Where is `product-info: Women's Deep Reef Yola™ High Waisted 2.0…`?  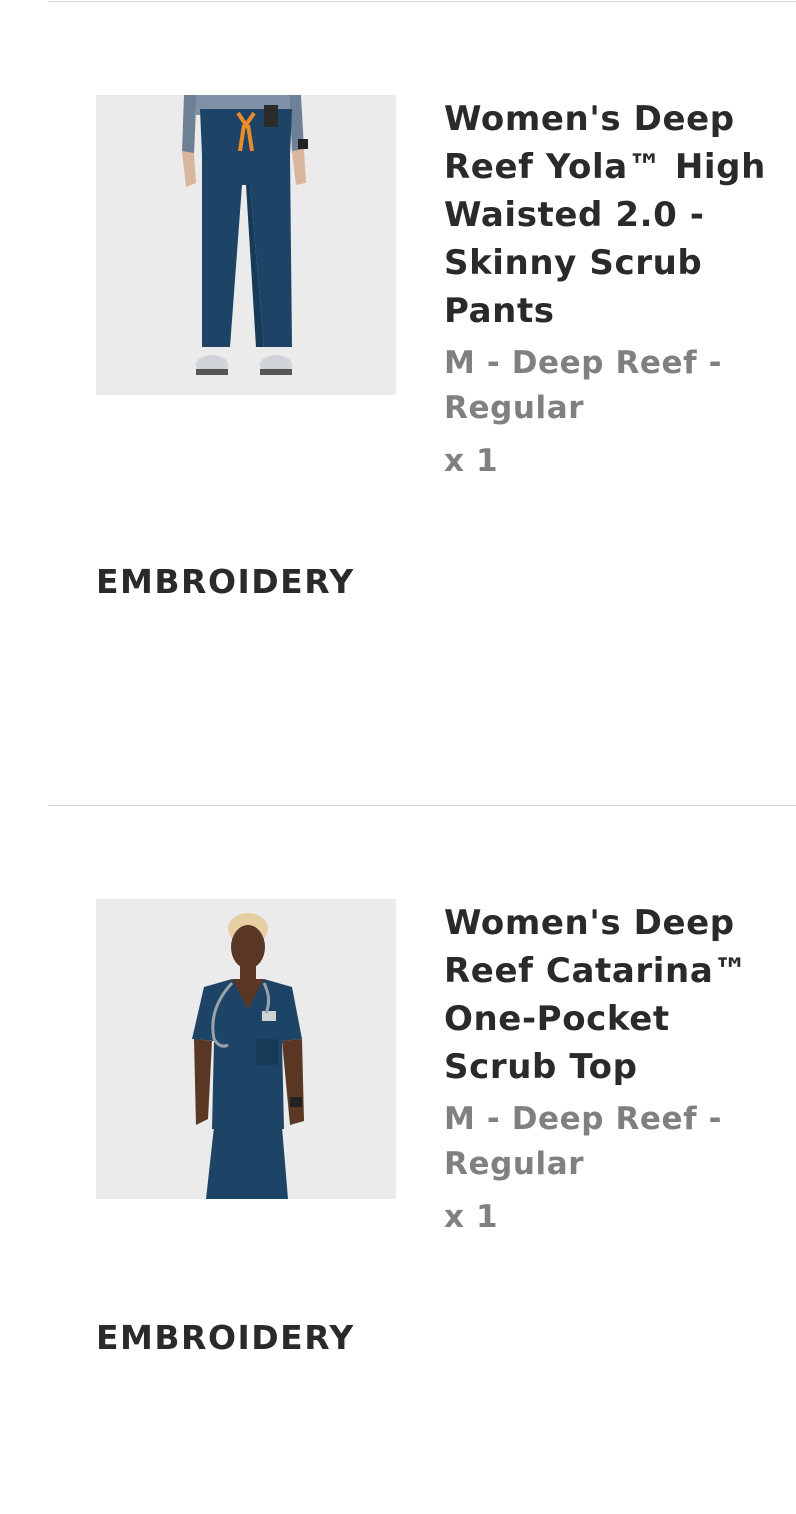 product-info: Women's Deep Reef Yola™ High Waisted 2.0… is located at coordinates (614, 289).